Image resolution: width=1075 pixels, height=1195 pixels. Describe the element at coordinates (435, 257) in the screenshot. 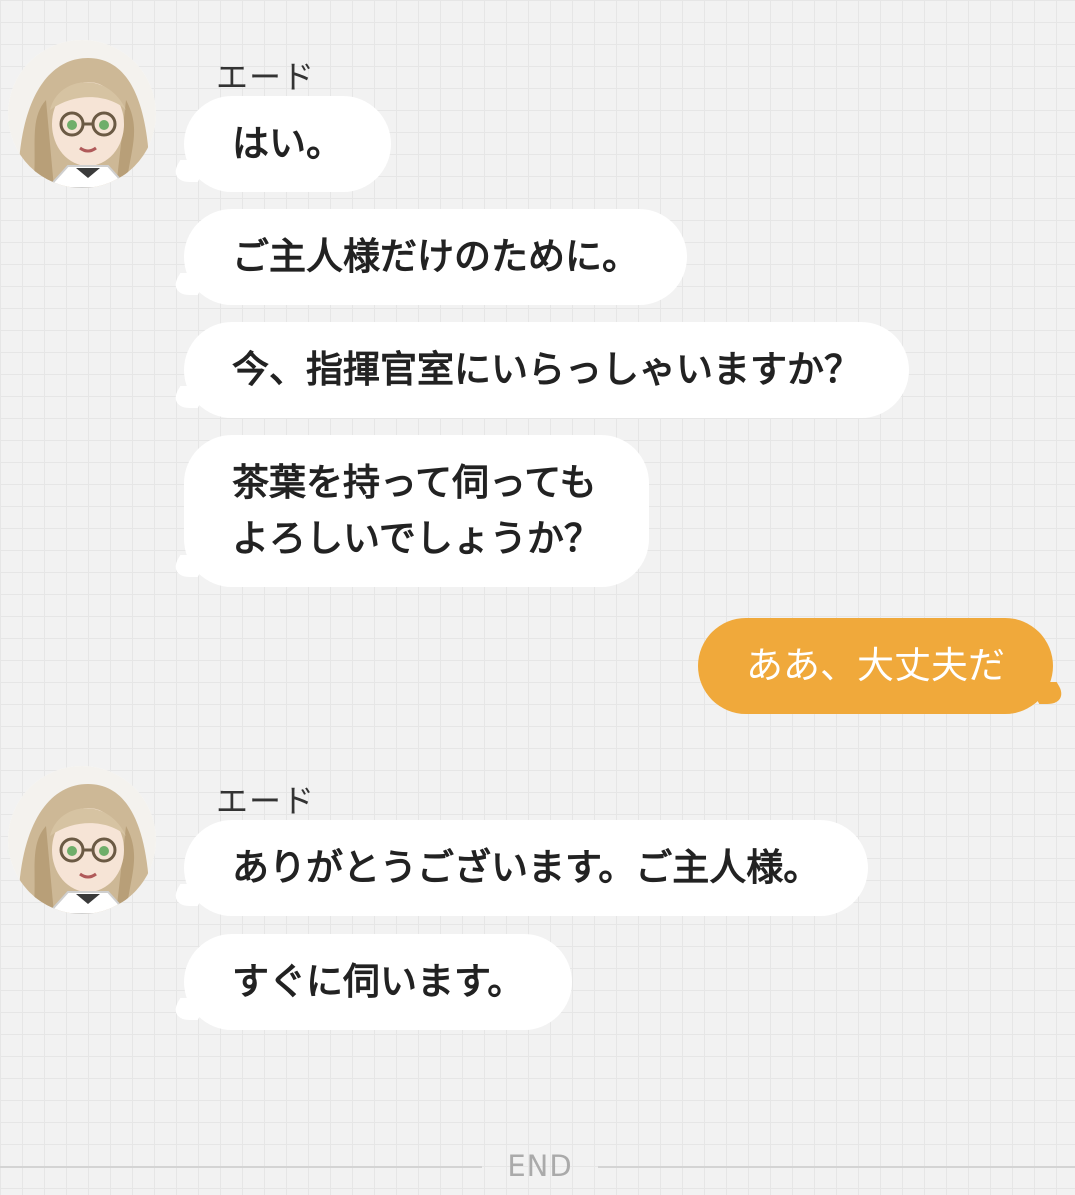

I see `message-bubble: ご主人様だけのために。` at that location.